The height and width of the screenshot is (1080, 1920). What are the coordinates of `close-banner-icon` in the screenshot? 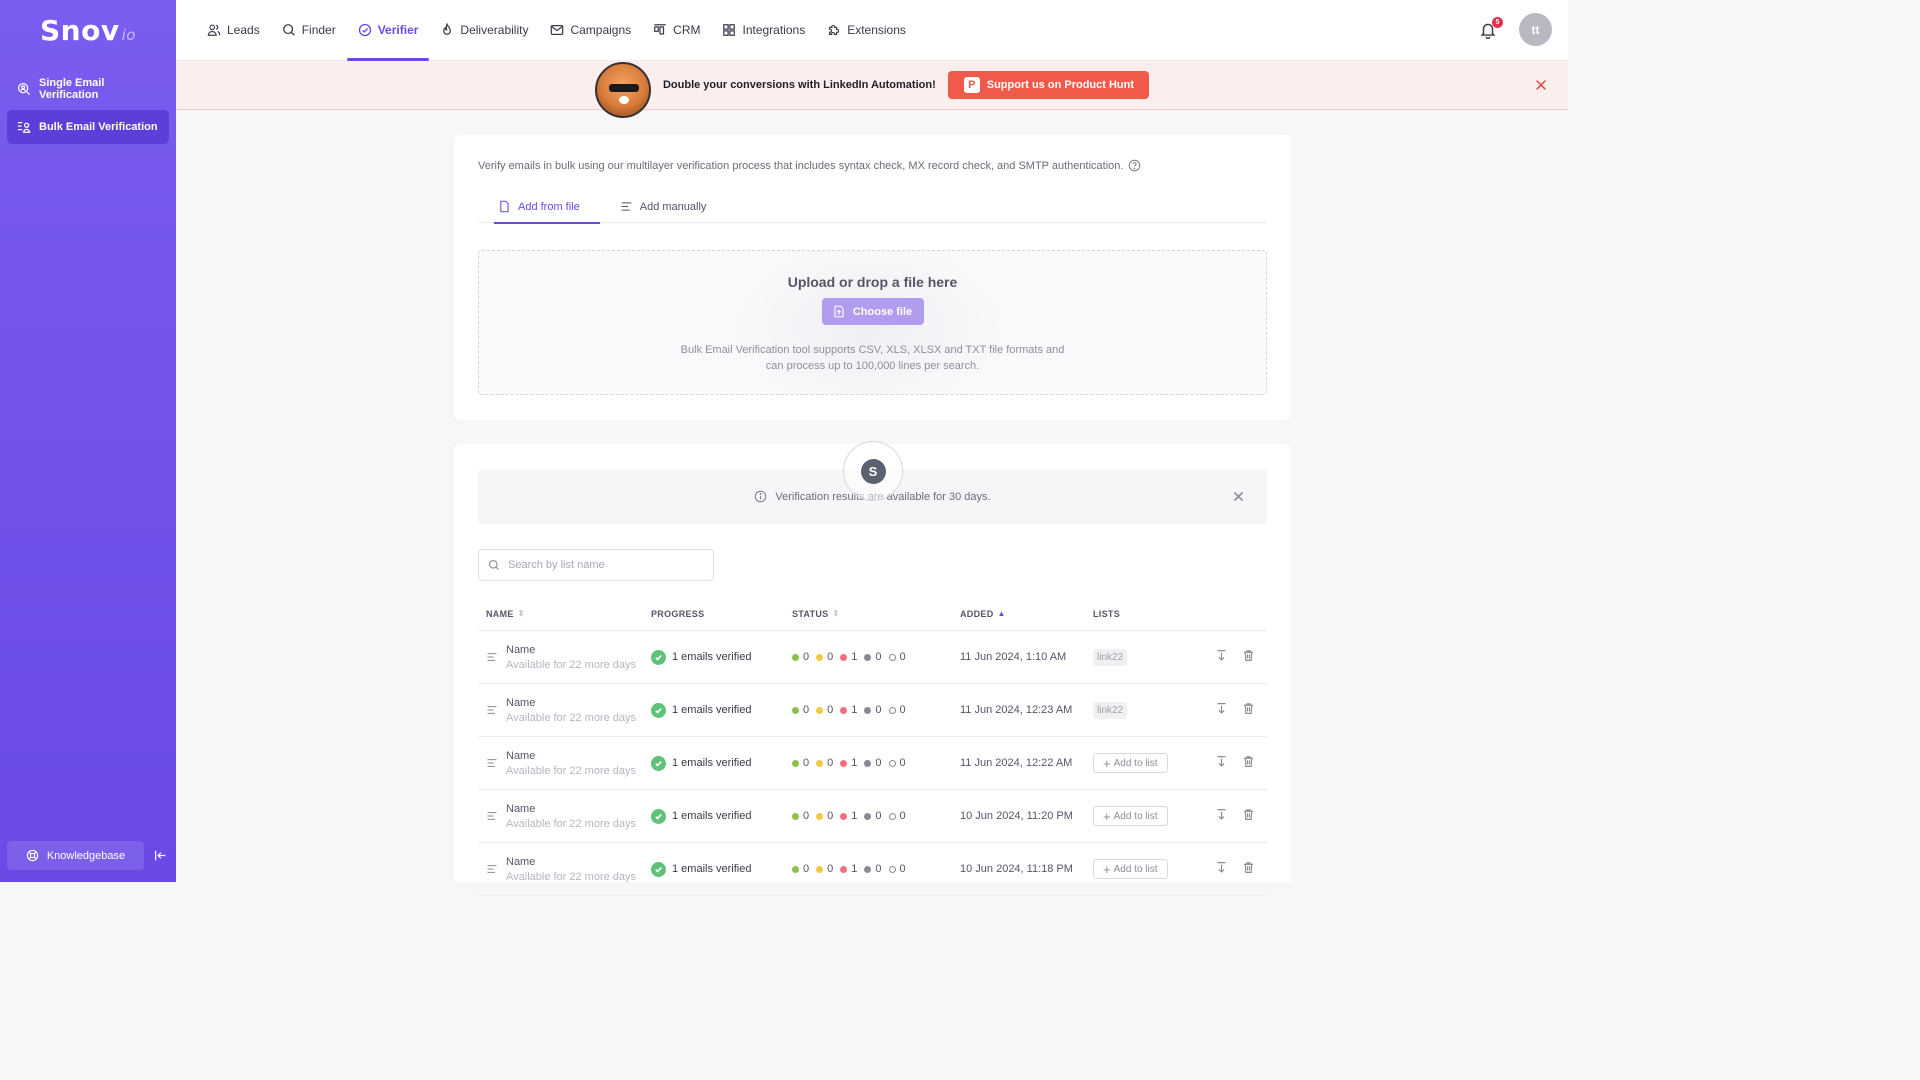 It's located at (1541, 85).